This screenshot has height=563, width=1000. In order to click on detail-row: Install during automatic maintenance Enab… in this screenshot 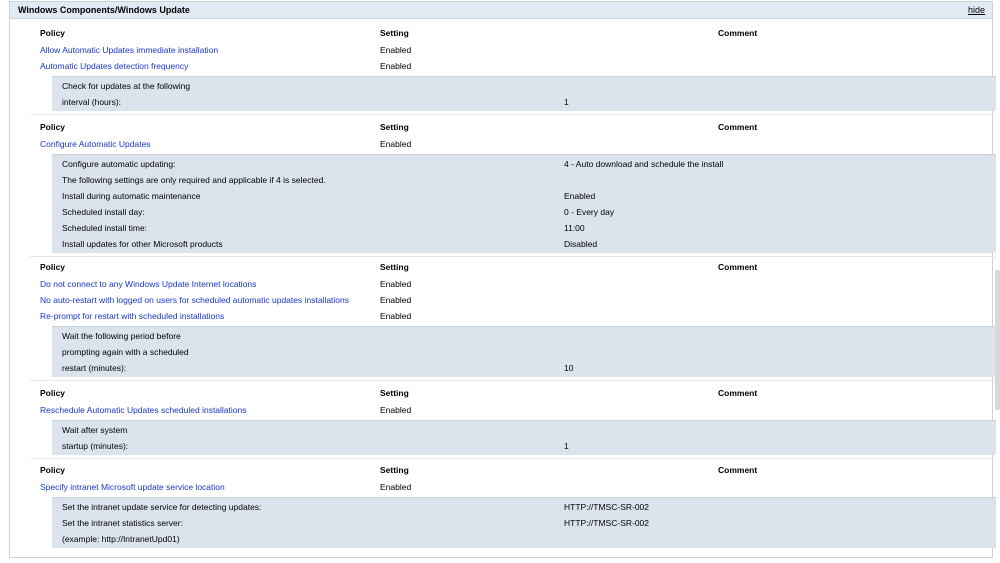, I will do `click(524, 196)`.